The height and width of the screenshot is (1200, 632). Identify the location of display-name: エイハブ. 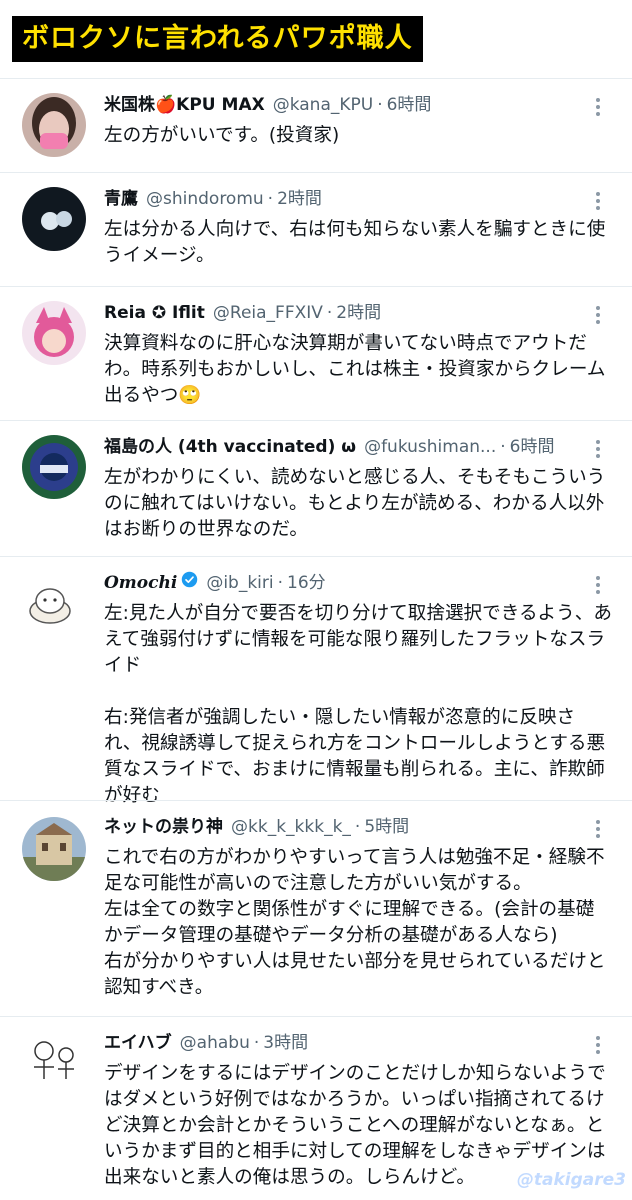
(138, 1043).